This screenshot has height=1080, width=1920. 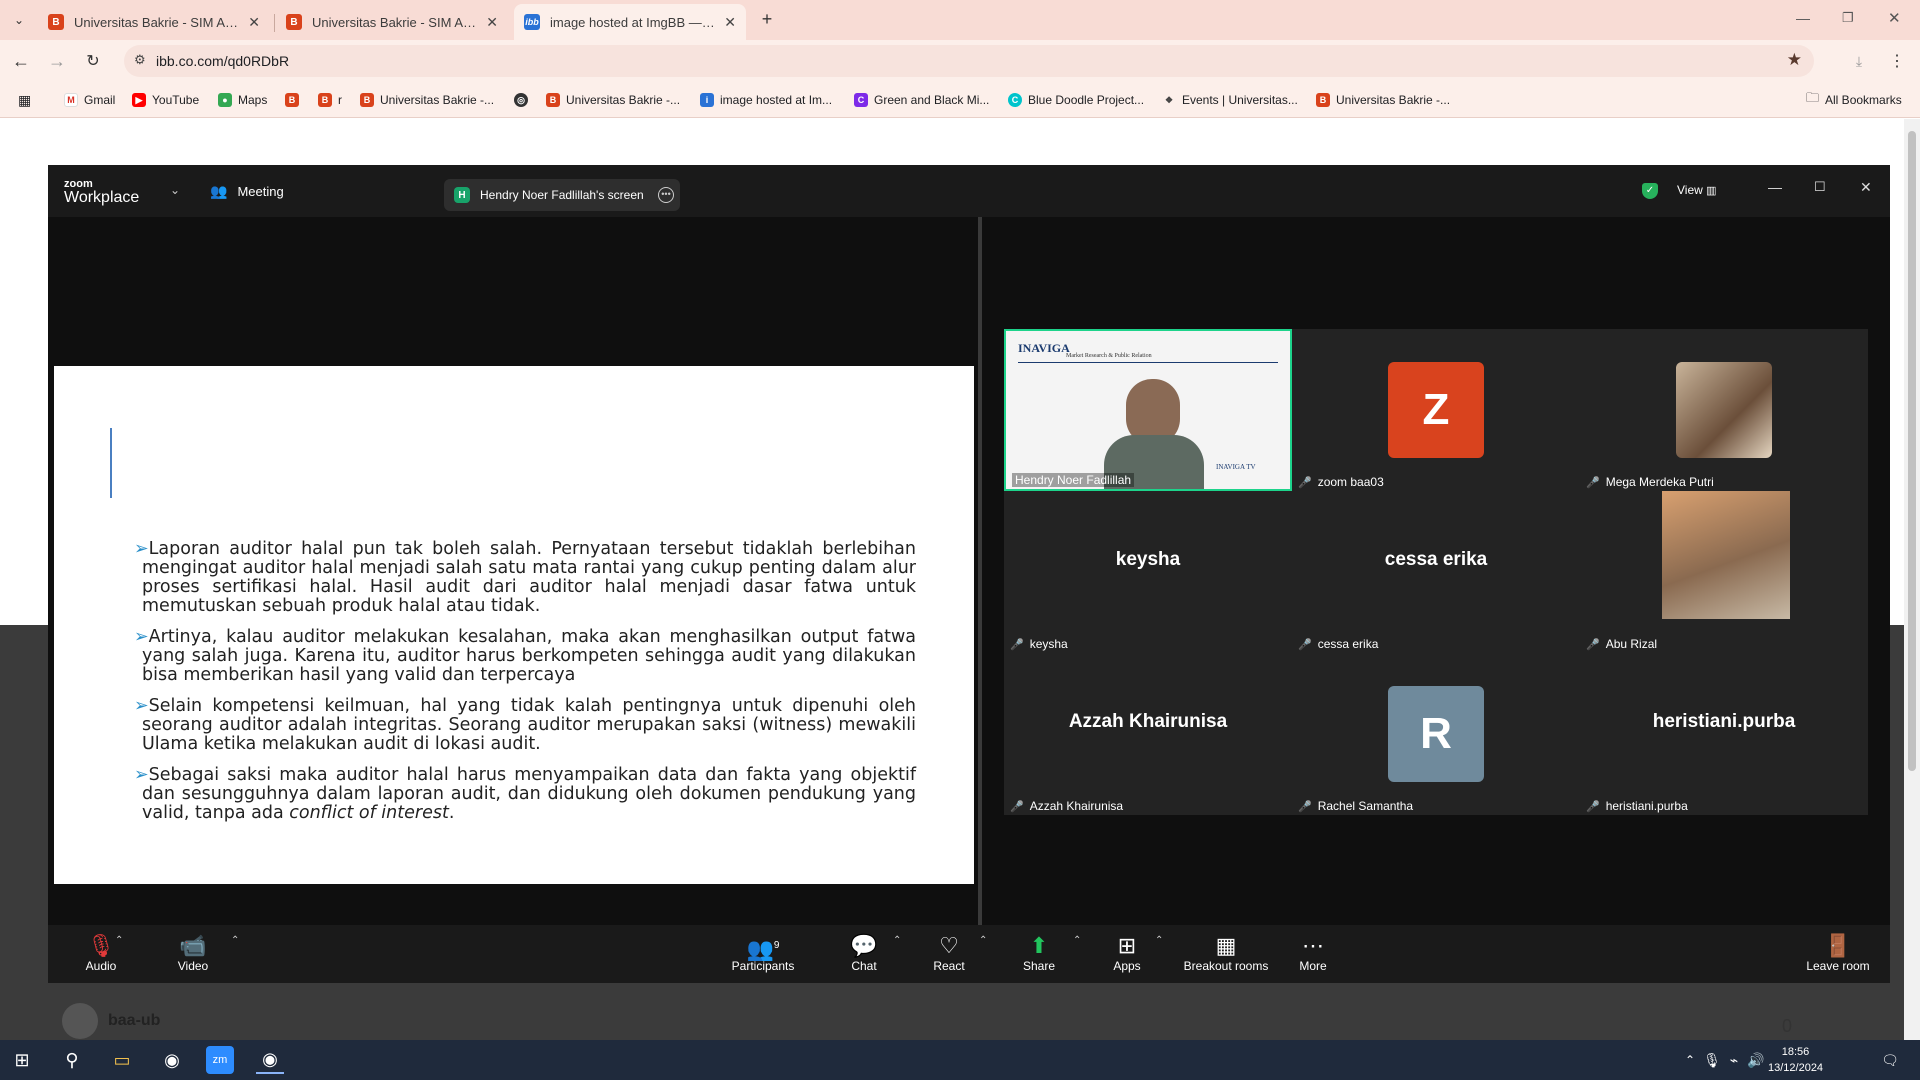 What do you see at coordinates (1148, 734) in the screenshot?
I see `participant-tile: Azzah Khairunisa 🎤 Azzah Khairunisa` at bounding box center [1148, 734].